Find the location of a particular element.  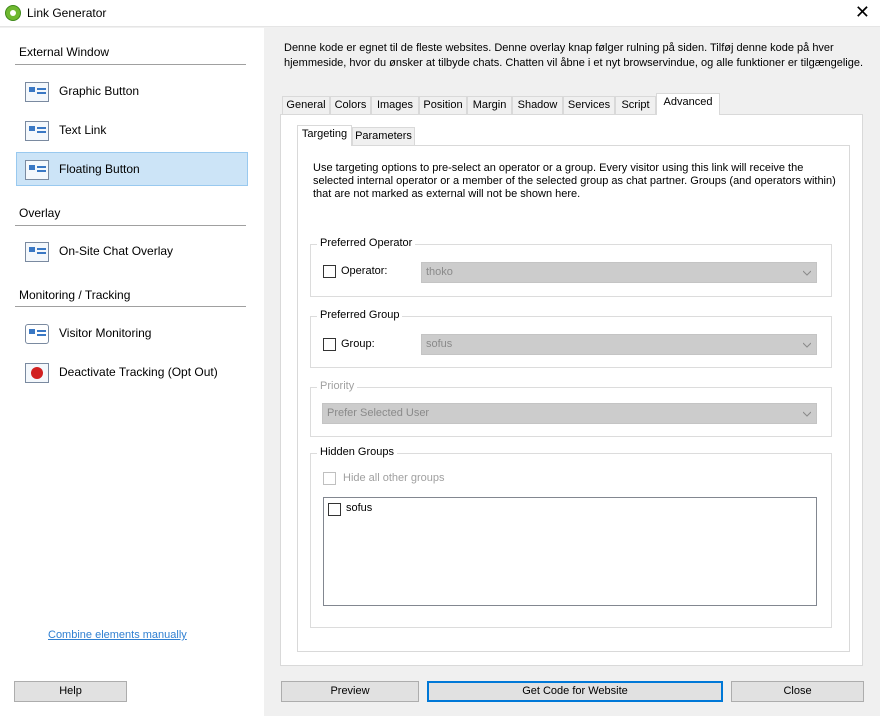

operator-checkbox is located at coordinates (329, 271).